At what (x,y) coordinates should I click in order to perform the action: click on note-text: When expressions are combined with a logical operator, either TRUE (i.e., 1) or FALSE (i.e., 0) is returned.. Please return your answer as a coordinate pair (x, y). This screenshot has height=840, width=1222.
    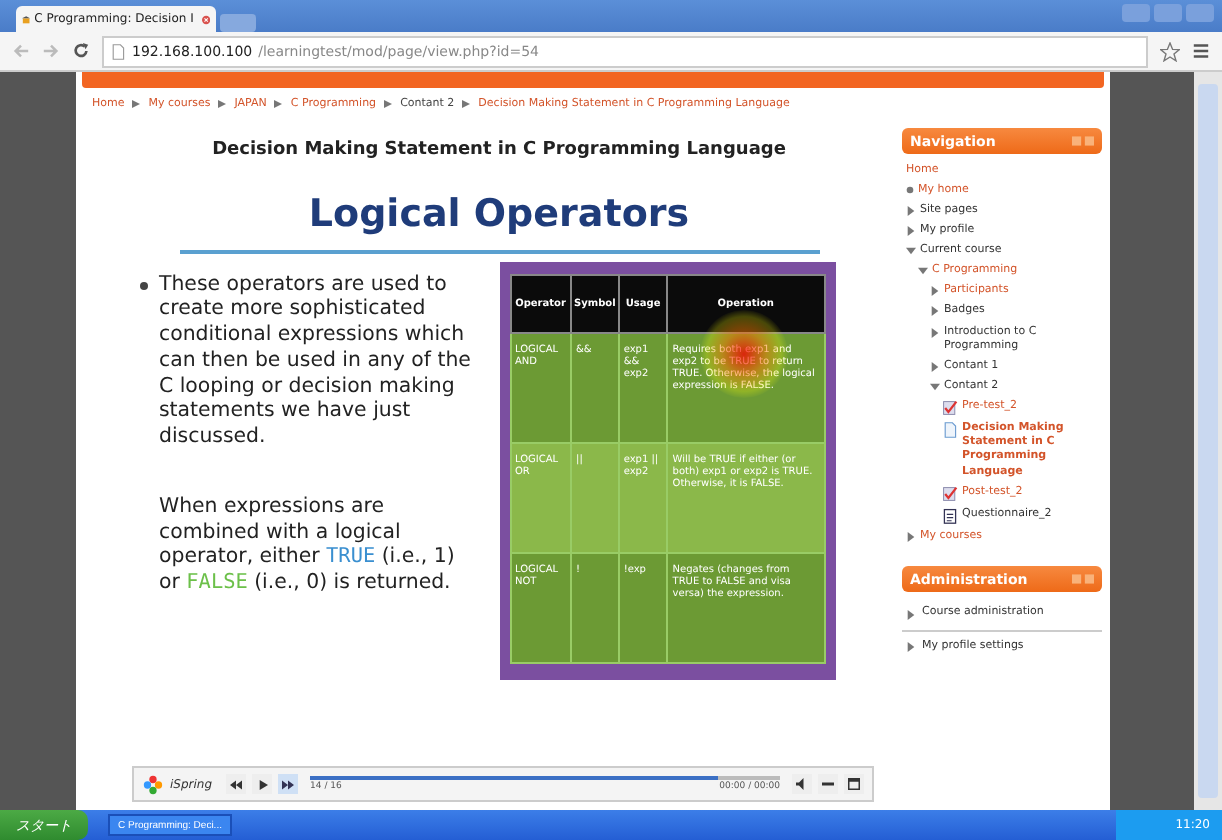
    Looking at the image, I should click on (307, 546).